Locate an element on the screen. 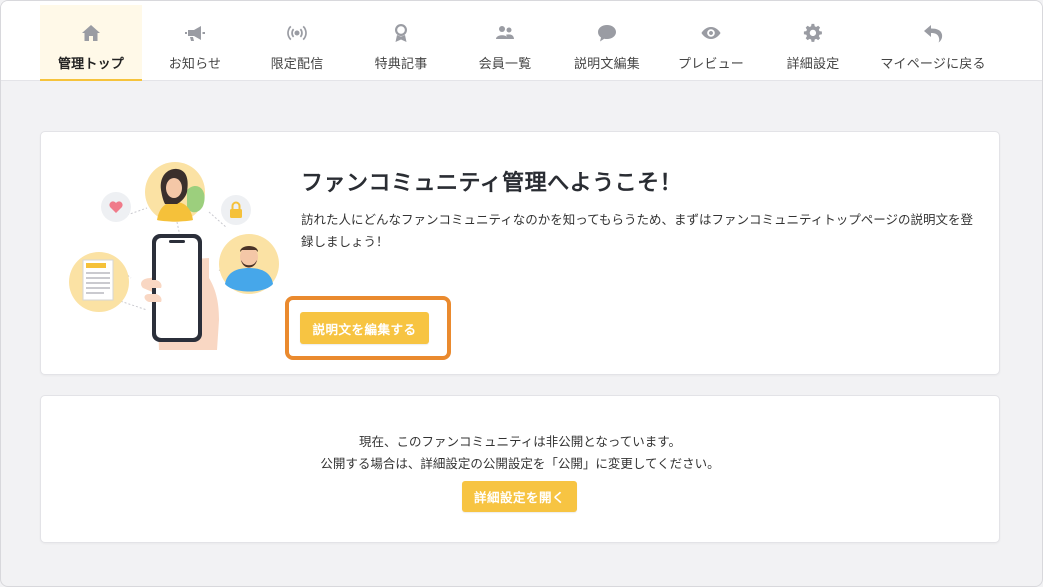 The height and width of the screenshot is (587, 1043). nav-item-label: お知らせ is located at coordinates (195, 64).